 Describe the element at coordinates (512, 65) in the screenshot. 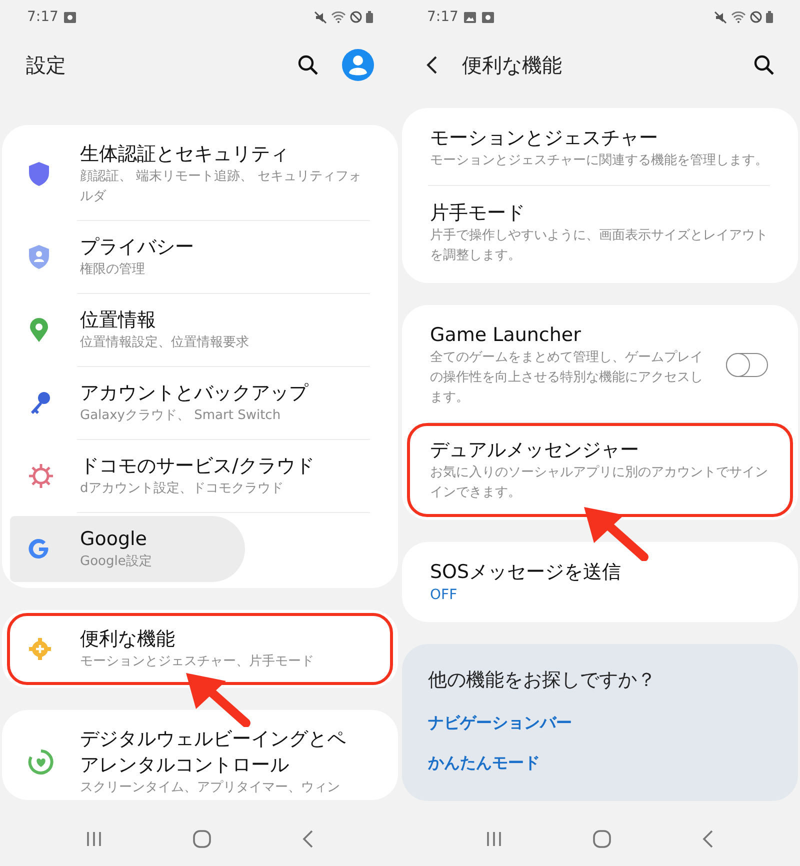

I see `screen-title: 便利な機能` at that location.